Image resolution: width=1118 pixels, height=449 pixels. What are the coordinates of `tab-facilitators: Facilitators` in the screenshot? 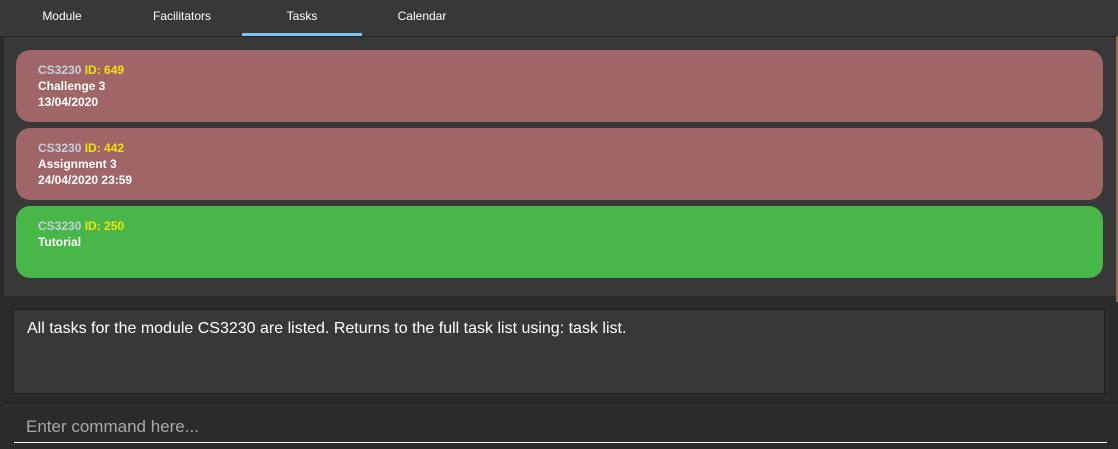 It's located at (182, 16).